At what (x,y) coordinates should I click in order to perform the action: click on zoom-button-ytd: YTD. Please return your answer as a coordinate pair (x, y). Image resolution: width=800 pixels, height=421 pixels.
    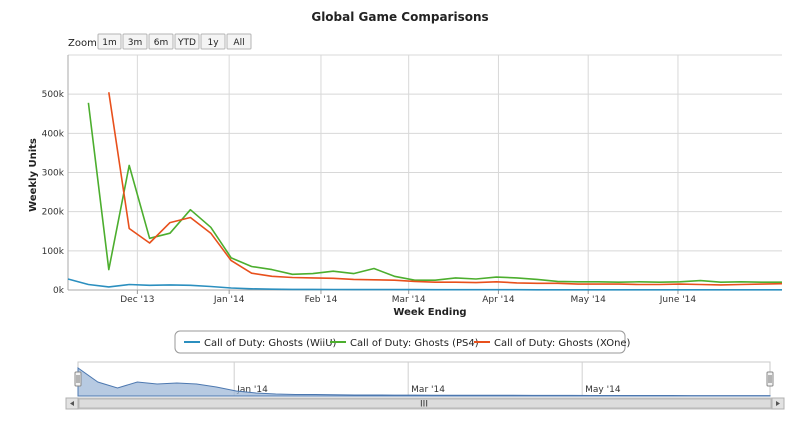
    Looking at the image, I should click on (187, 41).